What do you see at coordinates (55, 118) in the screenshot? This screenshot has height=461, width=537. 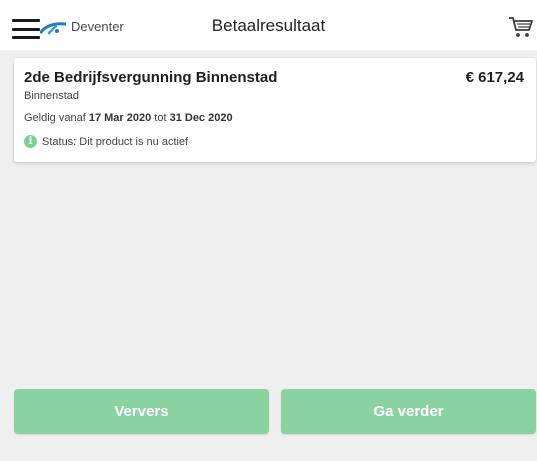 I see `valid-from-label: Geldig vanaf` at bounding box center [55, 118].